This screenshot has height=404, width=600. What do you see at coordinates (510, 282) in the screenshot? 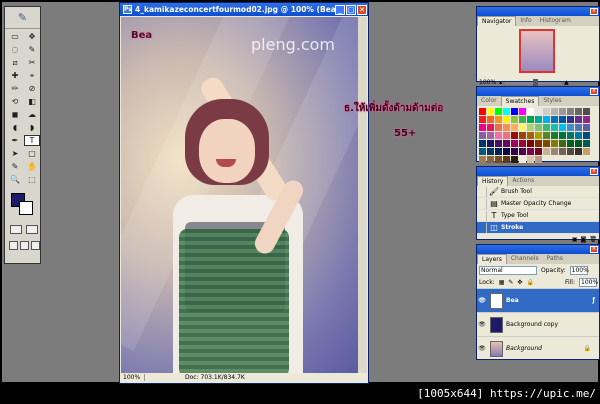
I see `lock-brush-icon: ✎` at bounding box center [510, 282].